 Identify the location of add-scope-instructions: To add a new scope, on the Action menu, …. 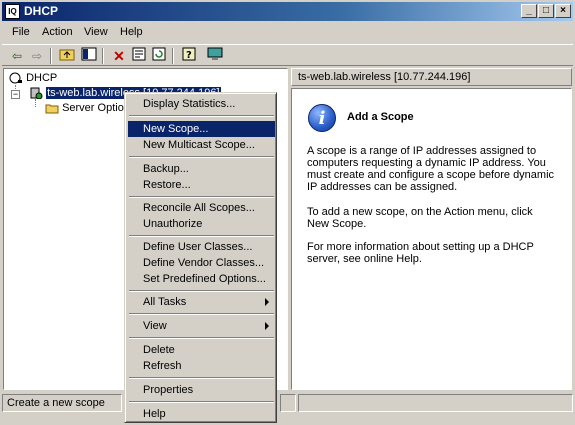
(420, 218).